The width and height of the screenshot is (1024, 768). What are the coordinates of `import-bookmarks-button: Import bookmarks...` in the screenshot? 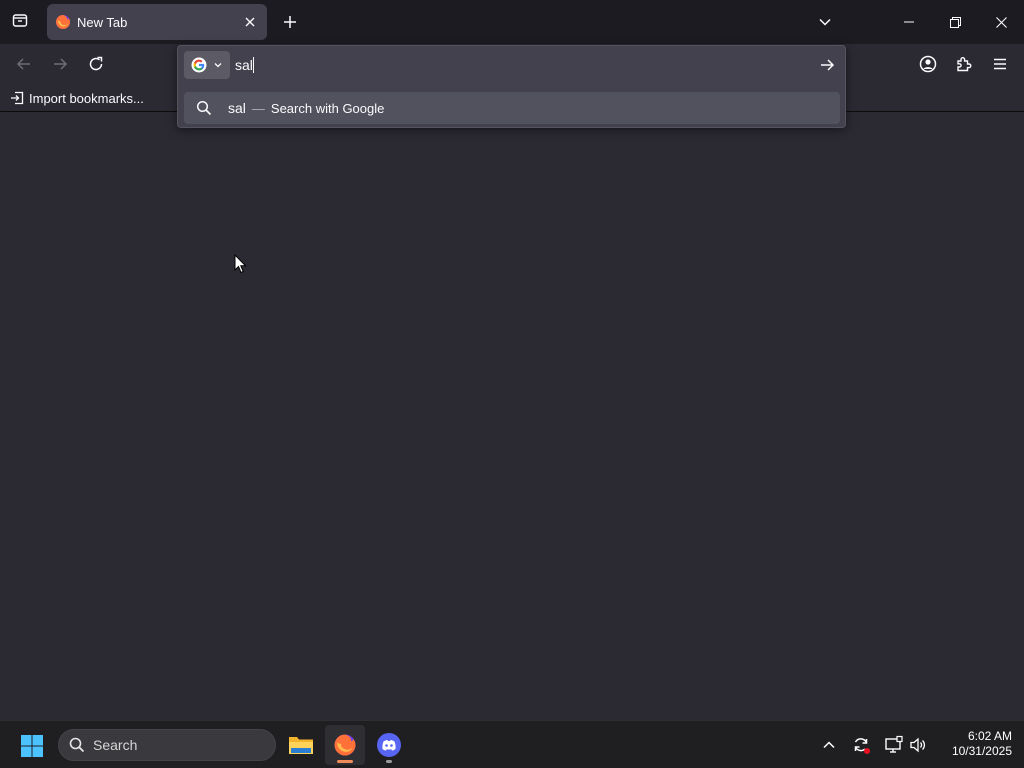 It's located at (77, 98).